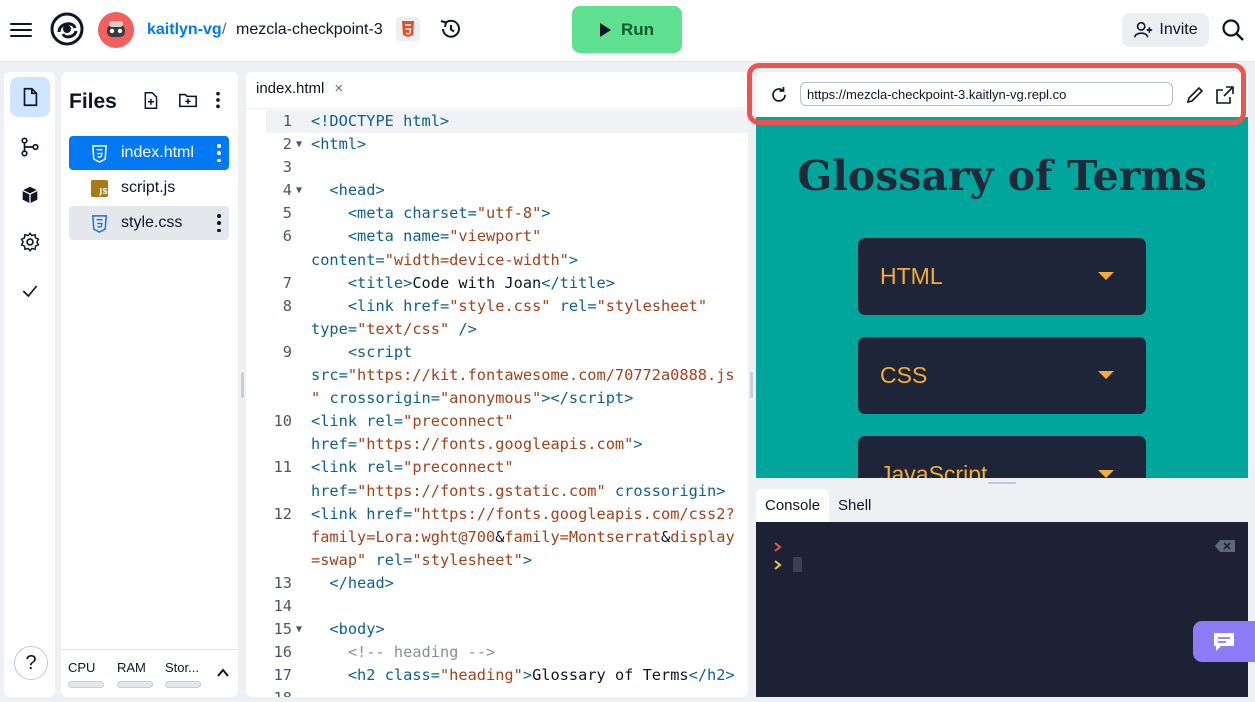 Image resolution: width=1255 pixels, height=702 pixels. Describe the element at coordinates (1002, 483) in the screenshot. I see `vertical-resize-handle` at that location.